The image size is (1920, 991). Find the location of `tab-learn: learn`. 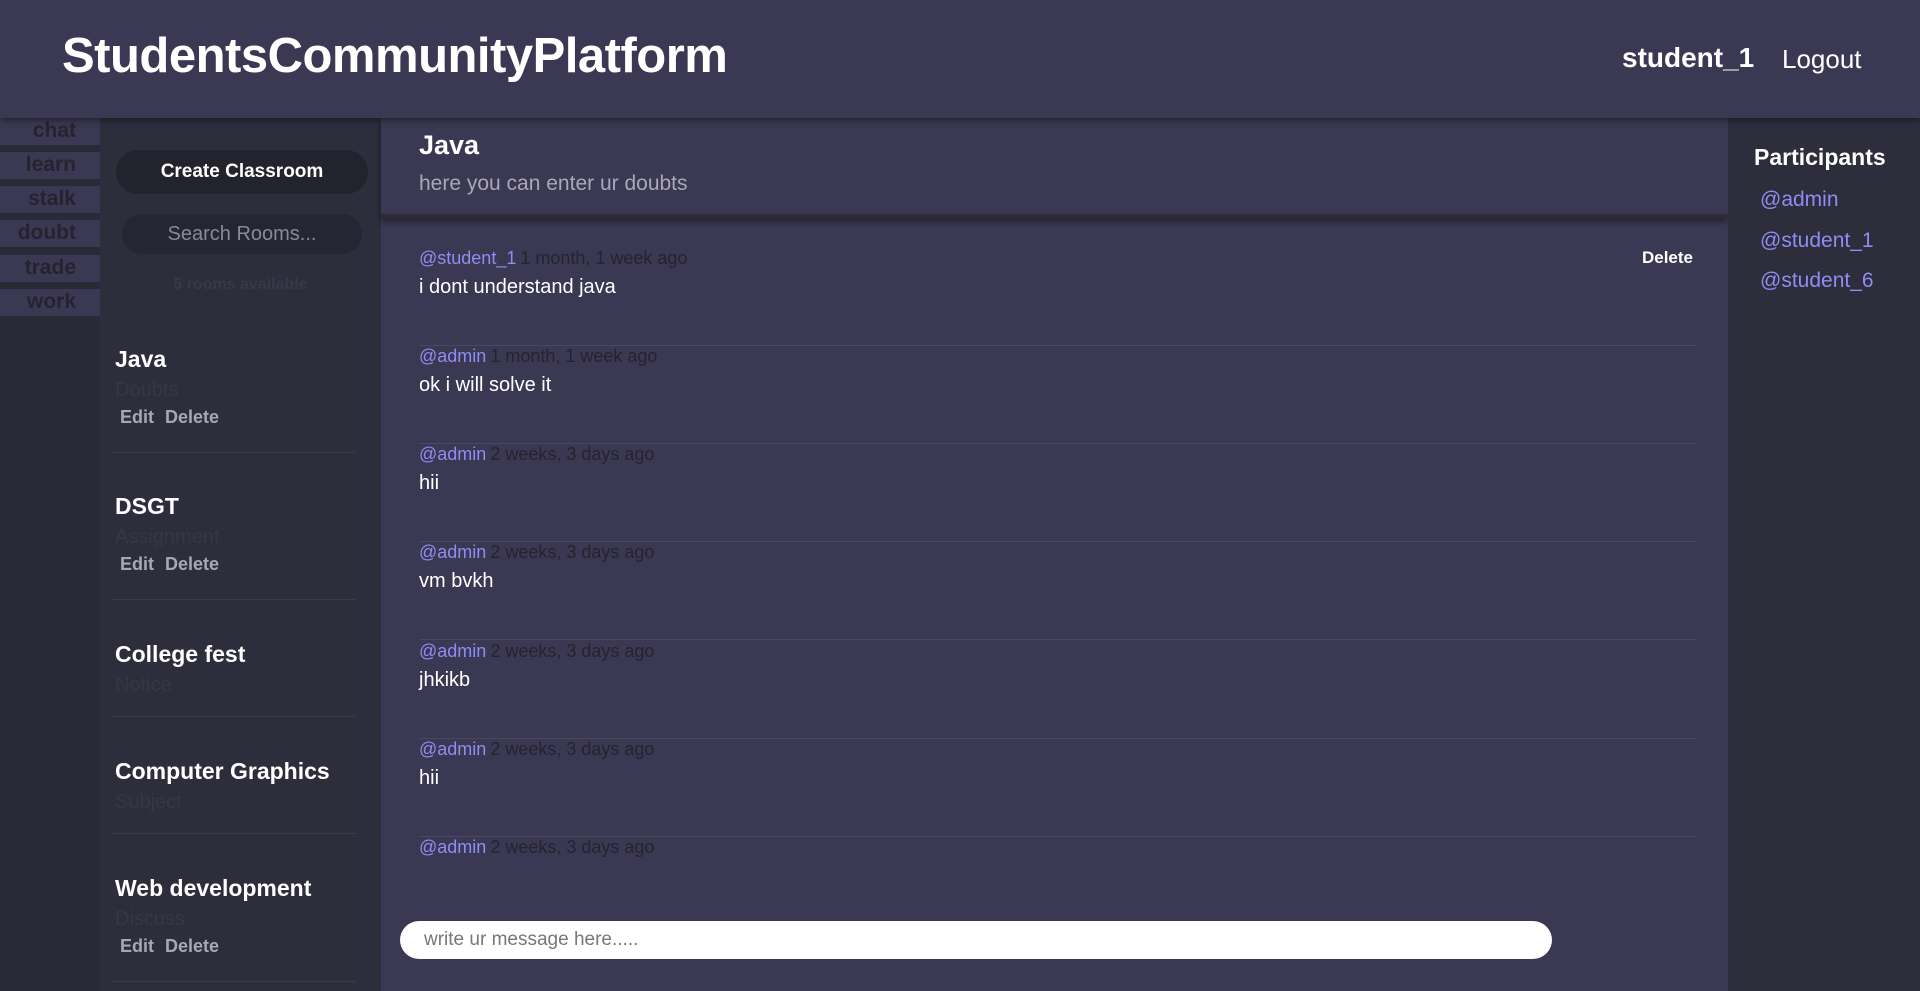

tab-learn: learn is located at coordinates (50, 166).